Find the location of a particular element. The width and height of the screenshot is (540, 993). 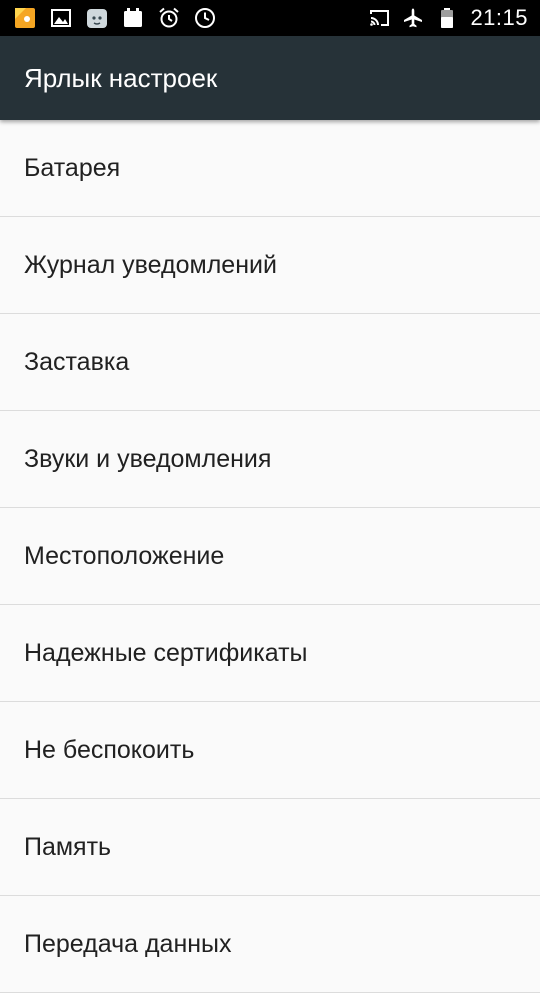

settings-item-label: Звуки и уведомления is located at coordinates (148, 459).